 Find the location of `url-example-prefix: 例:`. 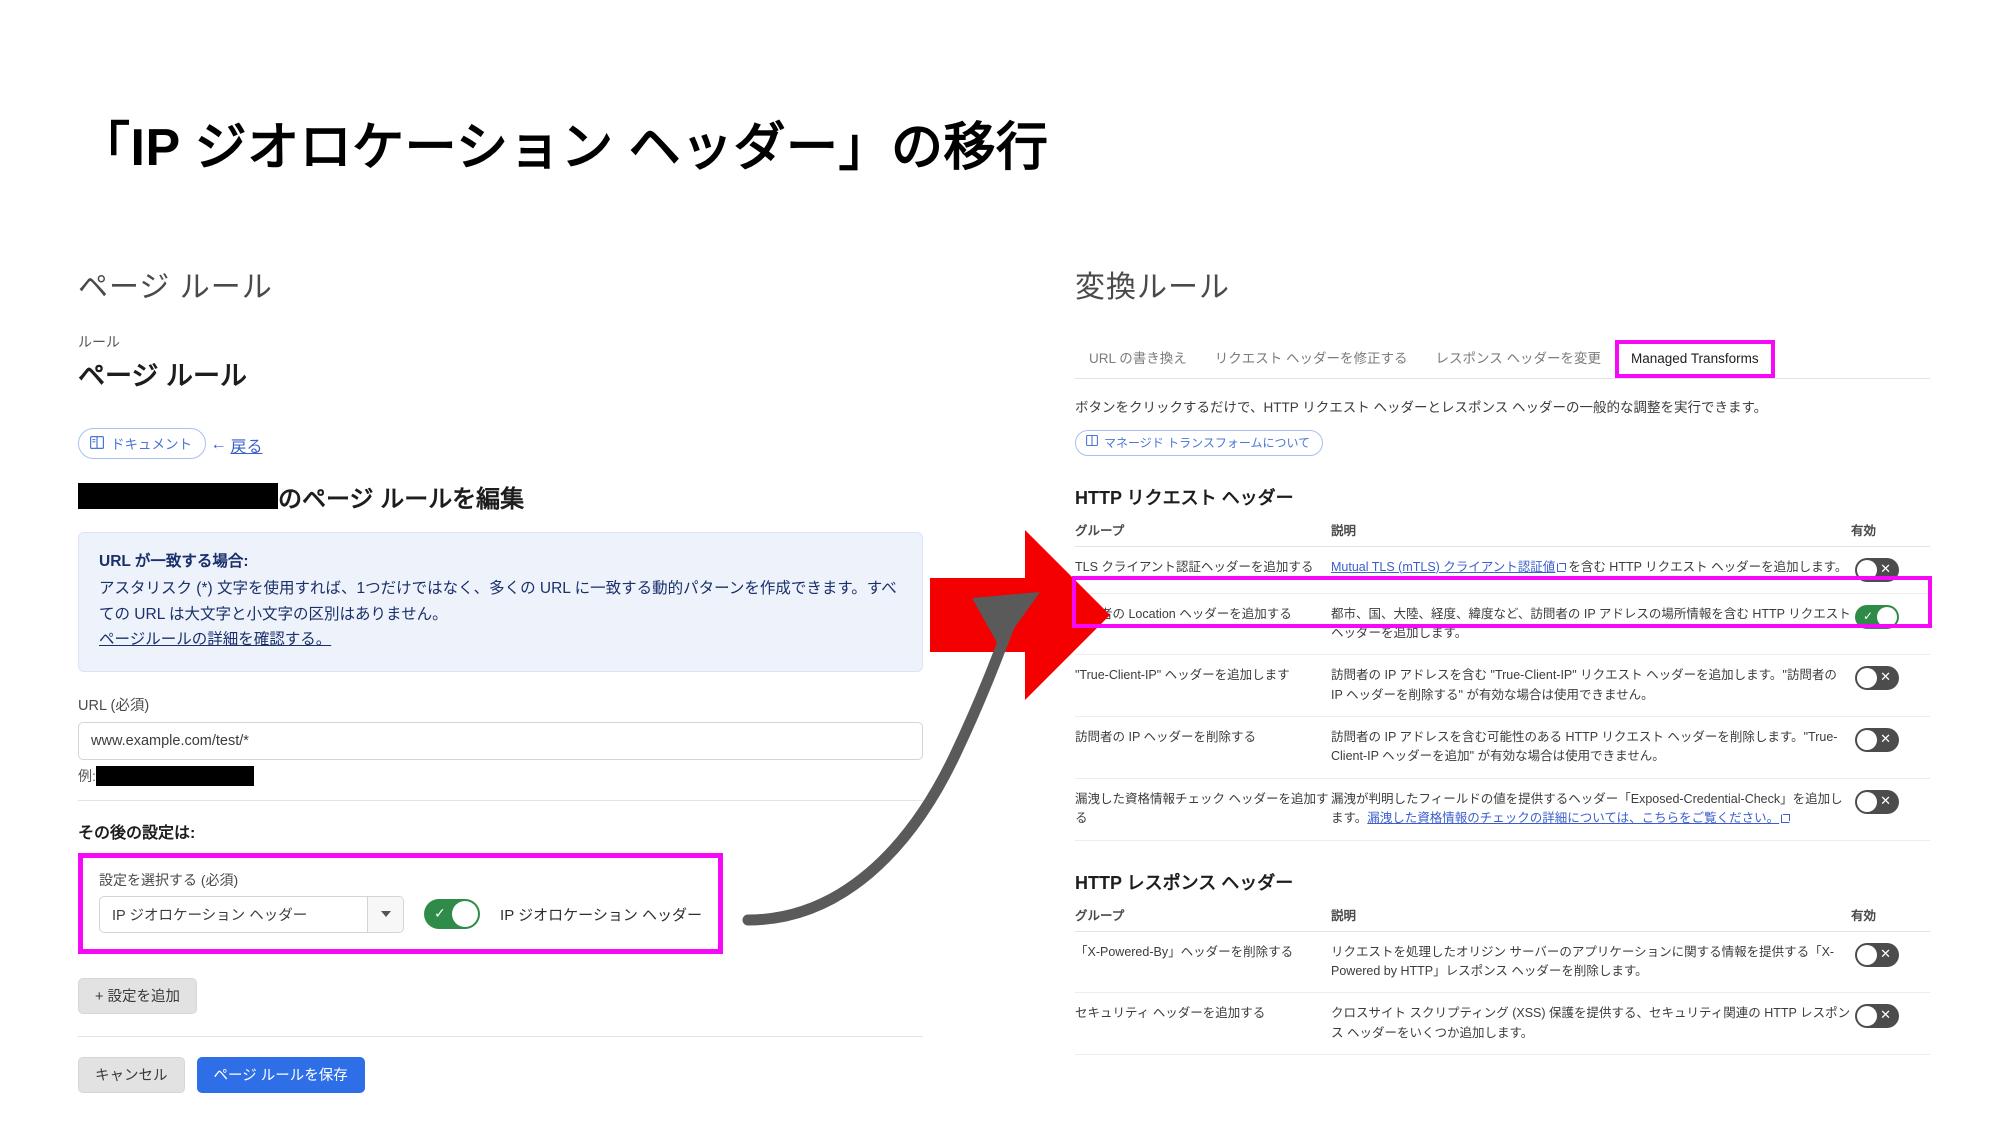

url-example-prefix: 例: is located at coordinates (87, 775).